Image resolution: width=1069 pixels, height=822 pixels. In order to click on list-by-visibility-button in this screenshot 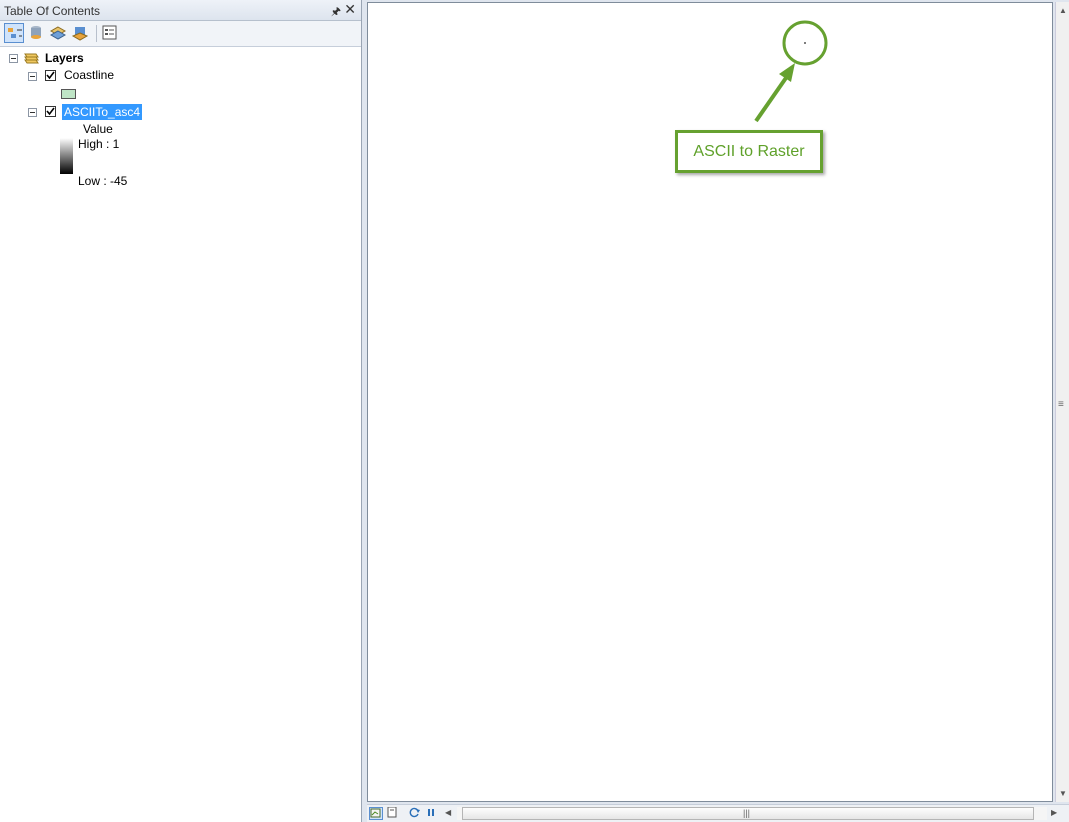, I will do `click(58, 33)`.